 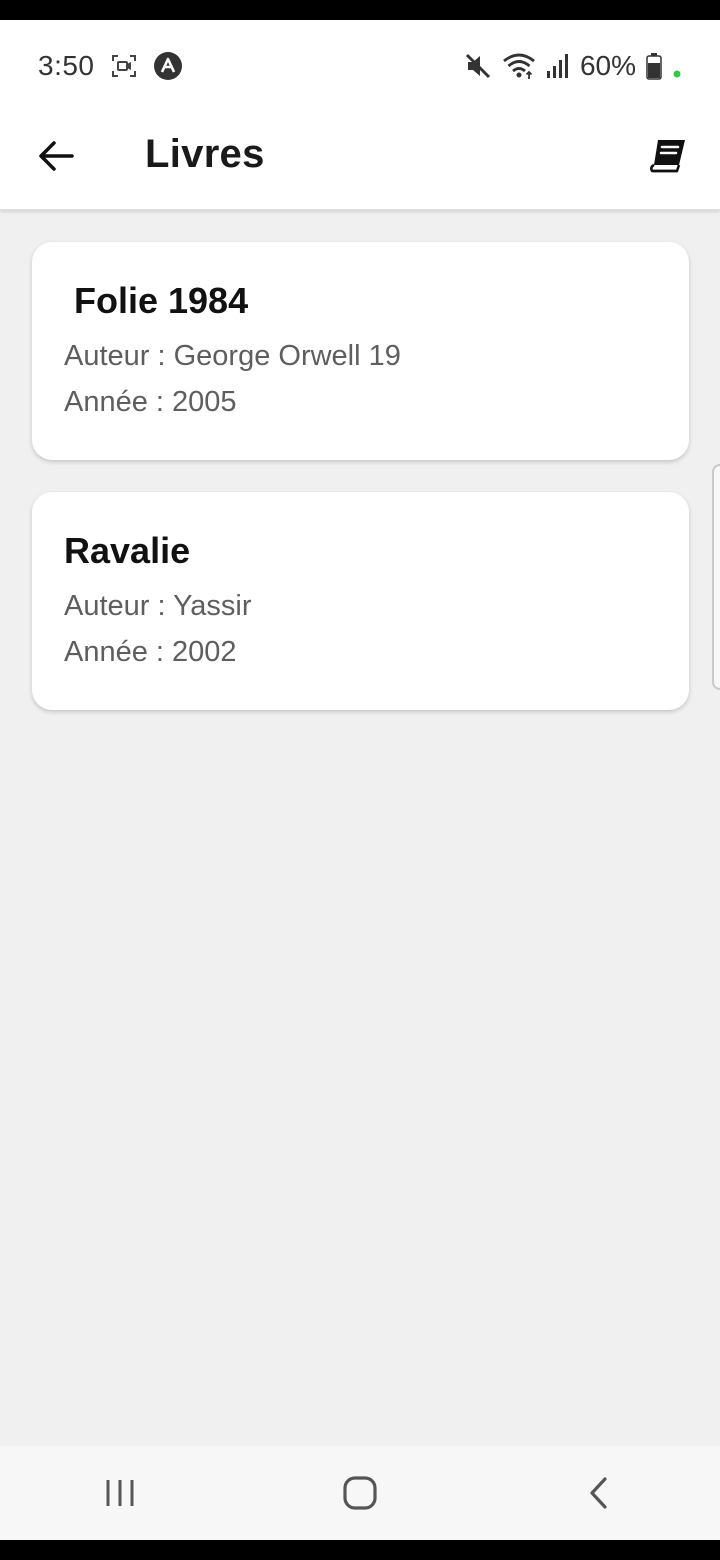 I want to click on screen-record-icon, so click(x=124, y=66).